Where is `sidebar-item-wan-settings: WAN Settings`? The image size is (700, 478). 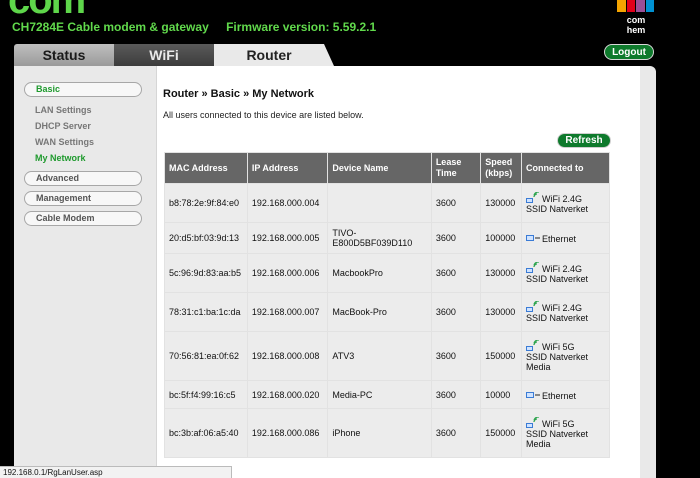 sidebar-item-wan-settings: WAN Settings is located at coordinates (84, 142).